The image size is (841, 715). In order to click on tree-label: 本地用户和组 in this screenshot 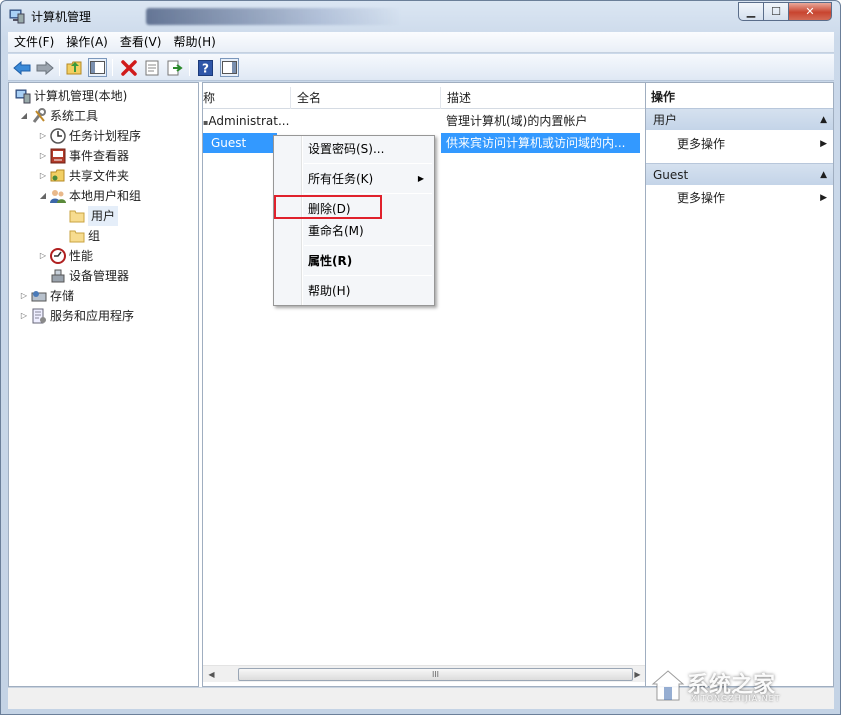, I will do `click(105, 196)`.